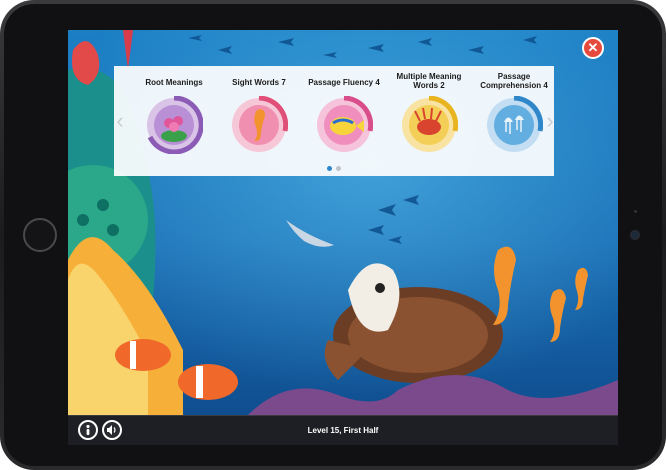  I want to click on info-icon, so click(88, 429).